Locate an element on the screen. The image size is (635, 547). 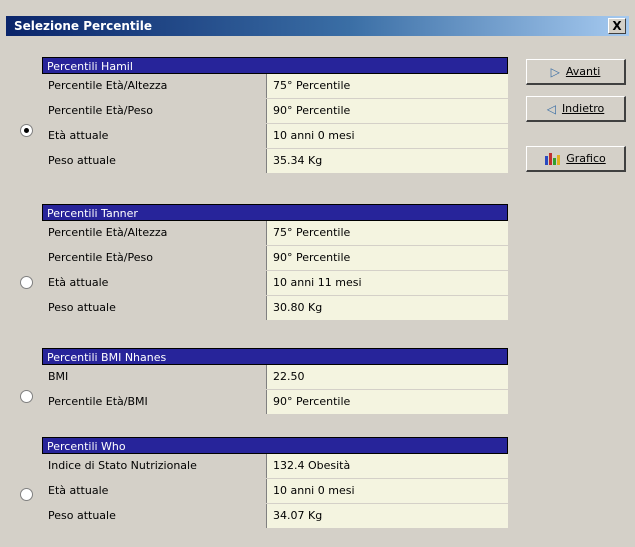
radio-percentili-who is located at coordinates (26, 494).